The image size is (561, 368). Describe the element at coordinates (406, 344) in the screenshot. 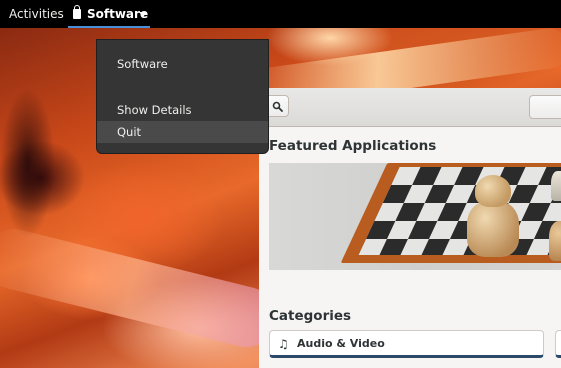

I see `category-audio-video: ♫ Audio & Video` at that location.